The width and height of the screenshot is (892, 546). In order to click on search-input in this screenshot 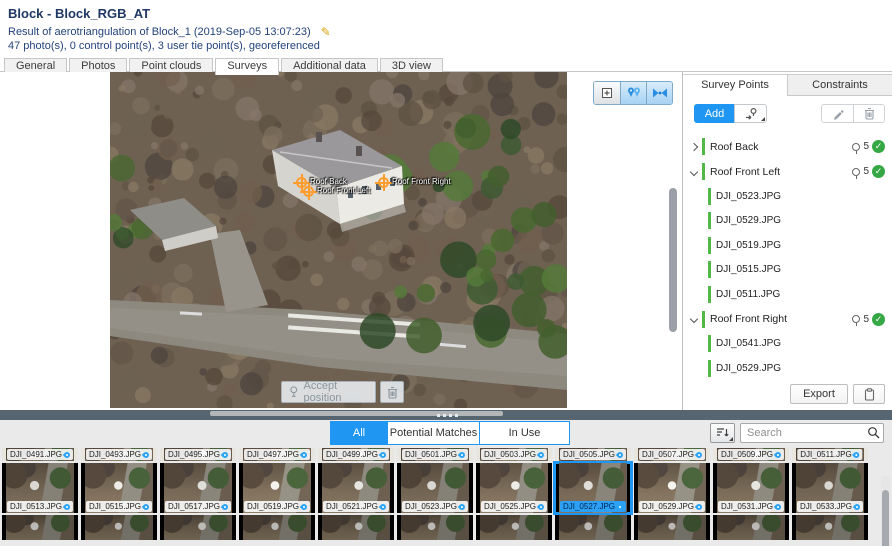, I will do `click(812, 433)`.